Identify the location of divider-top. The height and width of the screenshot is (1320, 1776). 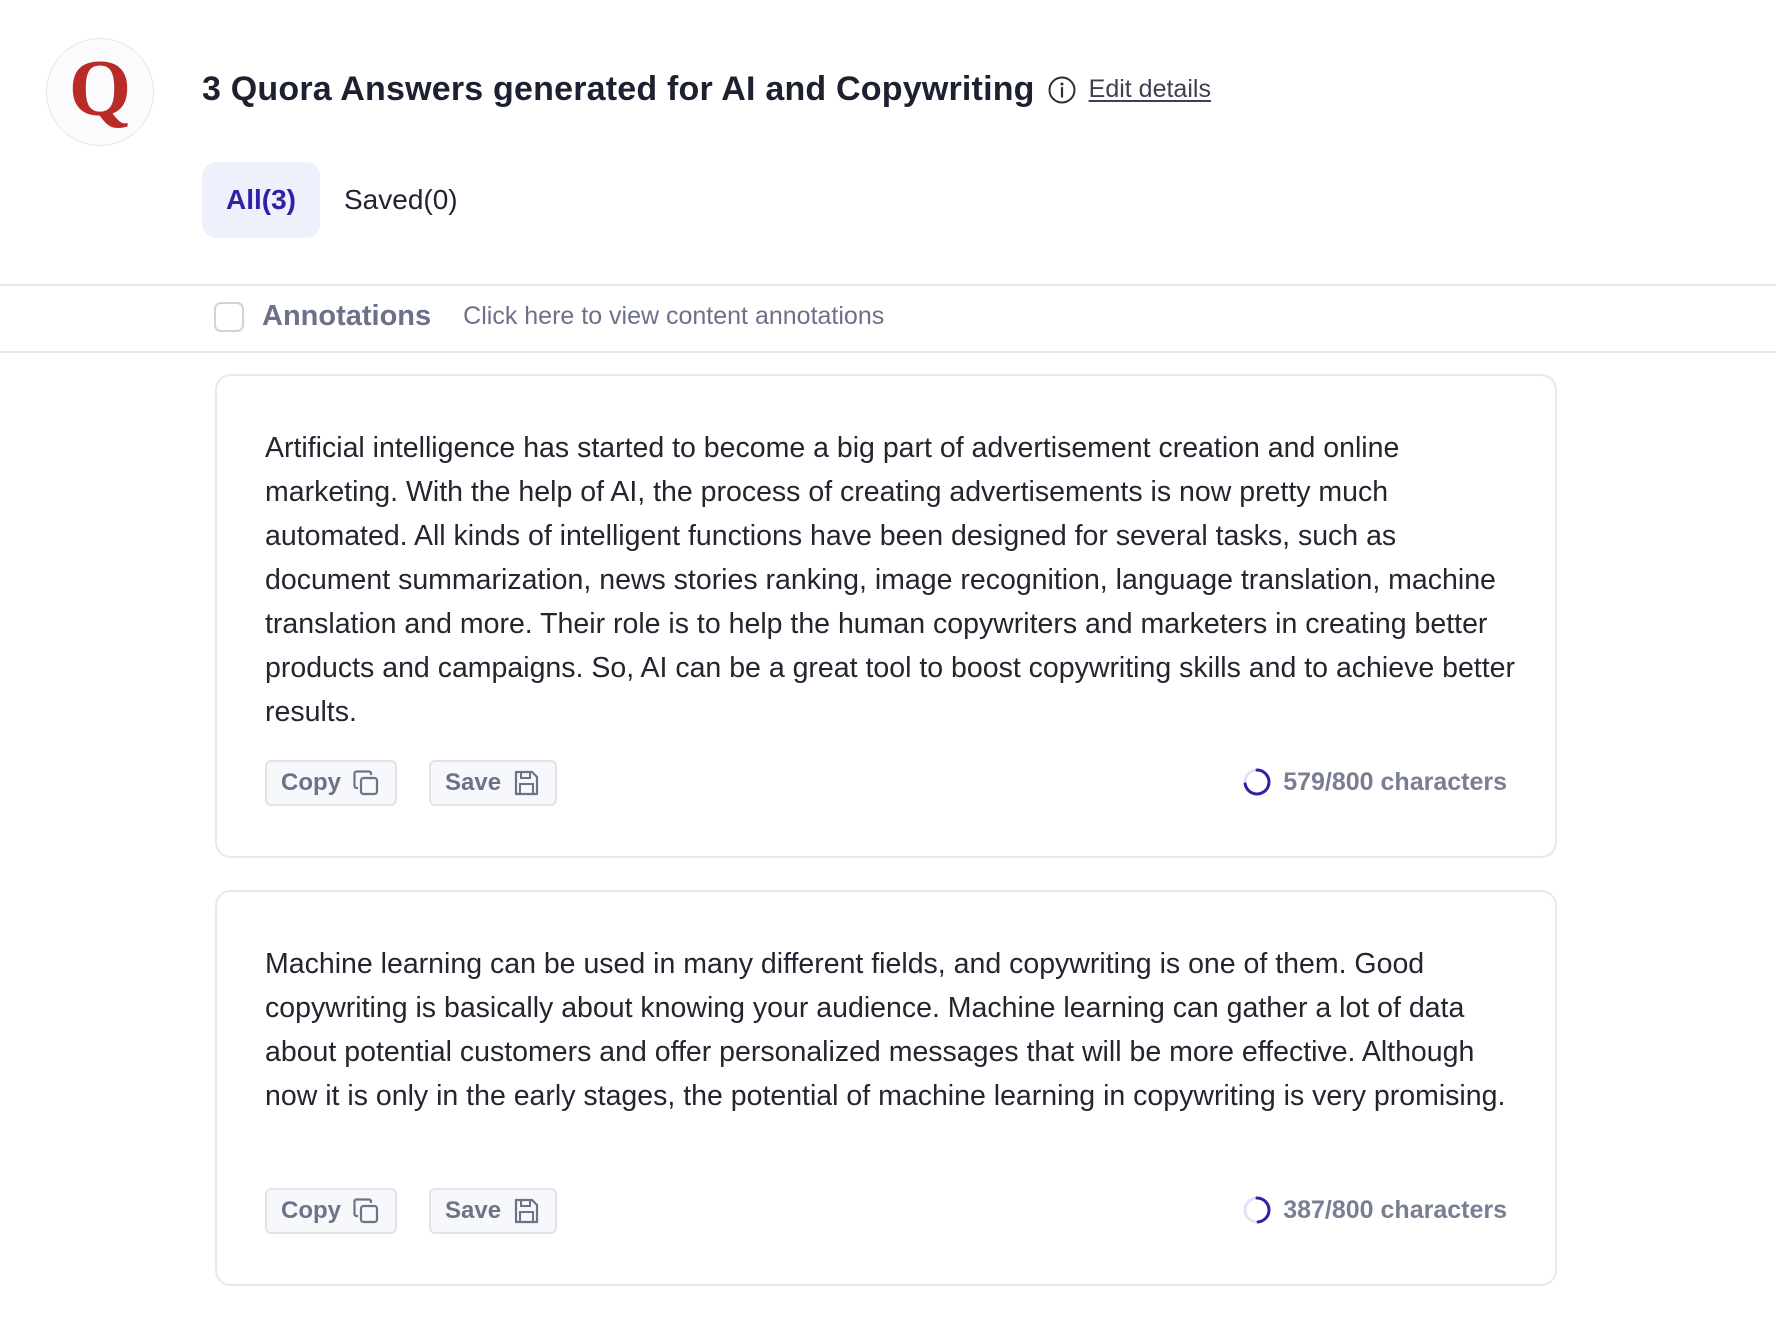
(888, 285).